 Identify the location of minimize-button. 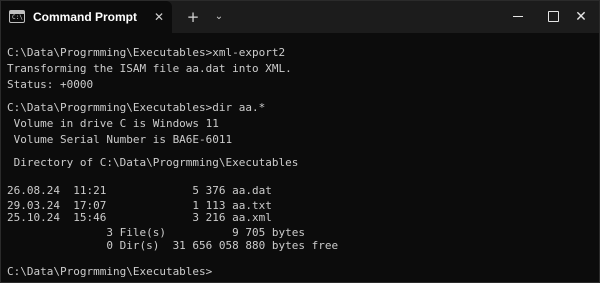
(518, 17).